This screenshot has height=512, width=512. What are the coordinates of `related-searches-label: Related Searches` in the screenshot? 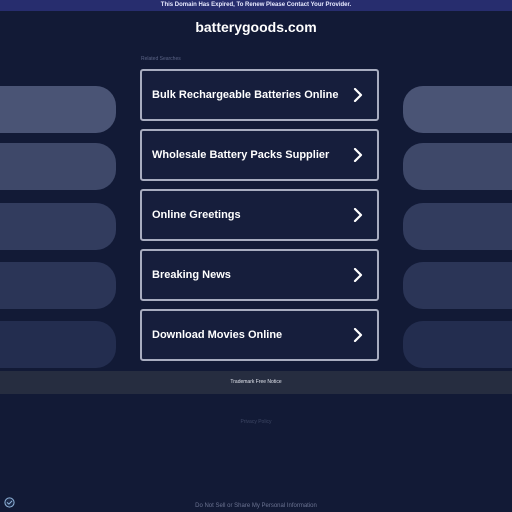 It's located at (161, 59).